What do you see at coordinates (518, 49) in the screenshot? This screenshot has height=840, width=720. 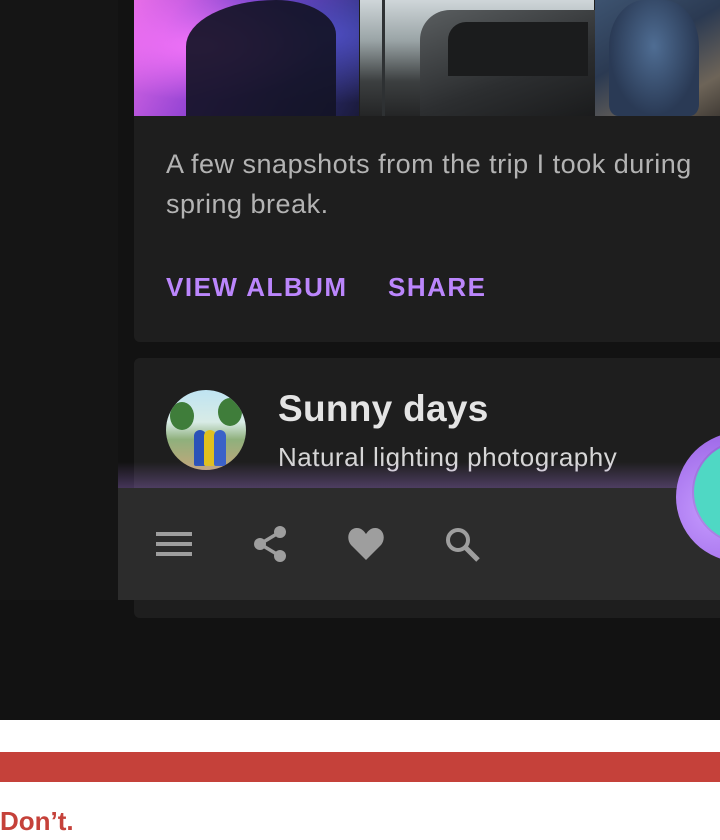 I see `photo-car-window` at bounding box center [518, 49].